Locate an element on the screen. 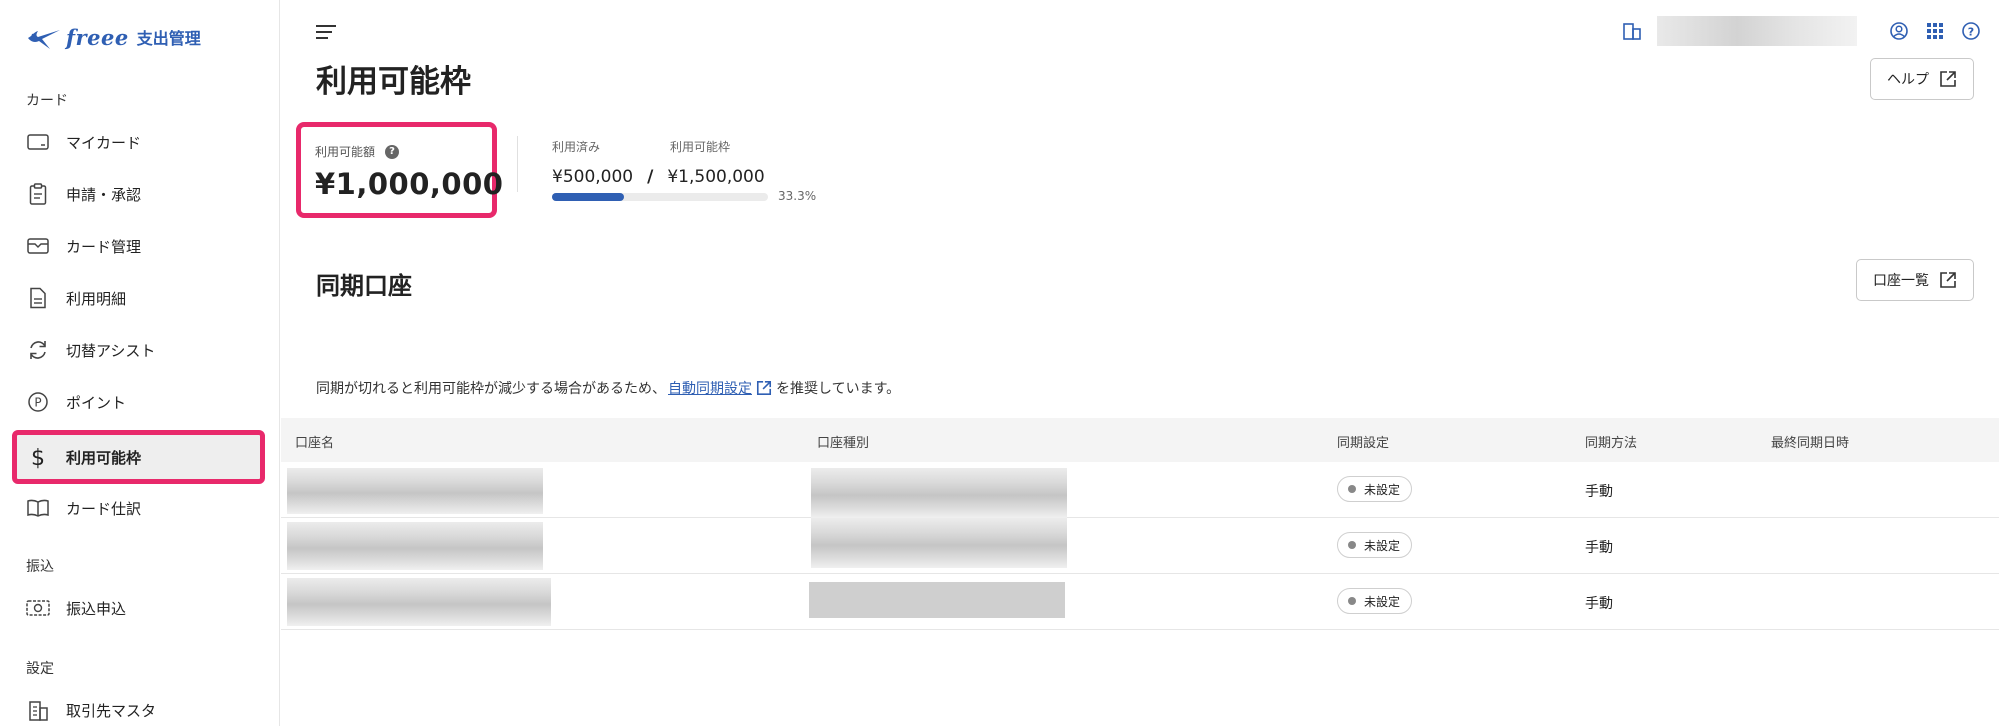 The image size is (1999, 726). hamburger-menu-icon is located at coordinates (326, 32).